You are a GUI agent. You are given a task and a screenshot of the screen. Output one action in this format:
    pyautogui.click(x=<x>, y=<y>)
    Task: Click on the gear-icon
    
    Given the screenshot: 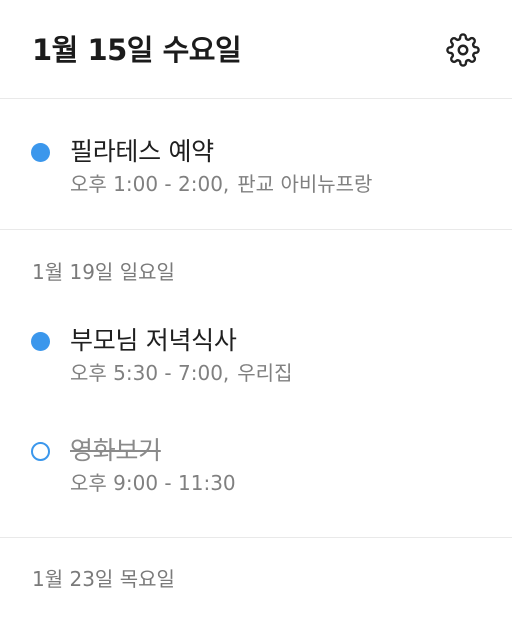 What is the action you would take?
    pyautogui.click(x=463, y=50)
    